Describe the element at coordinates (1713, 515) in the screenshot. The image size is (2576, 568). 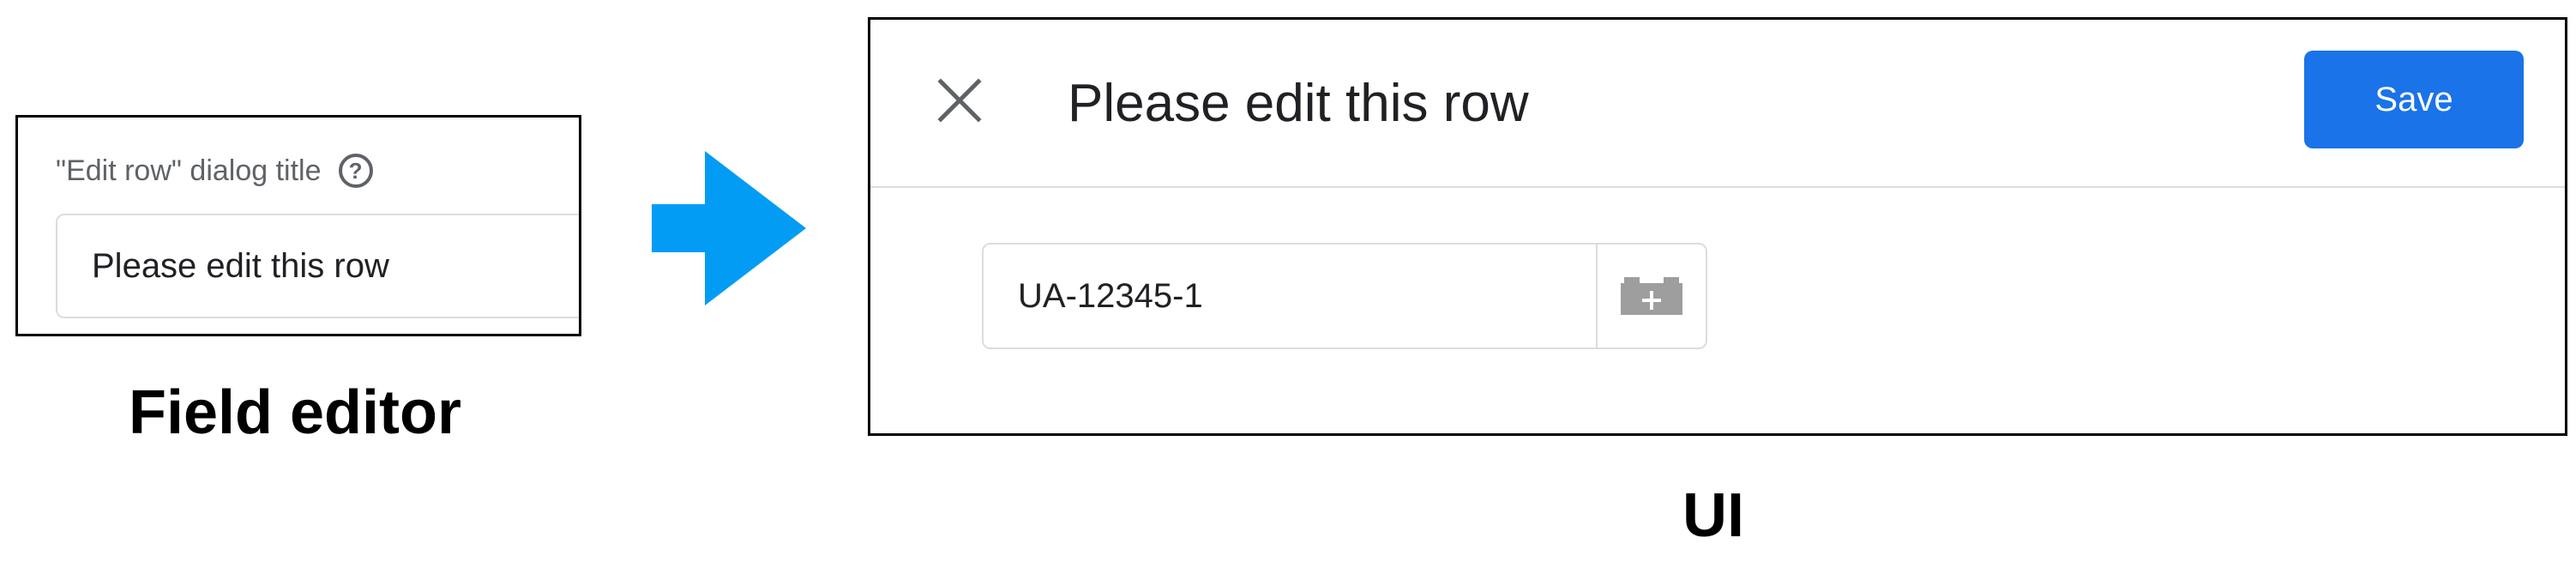
I see `ui-caption: UI` at that location.